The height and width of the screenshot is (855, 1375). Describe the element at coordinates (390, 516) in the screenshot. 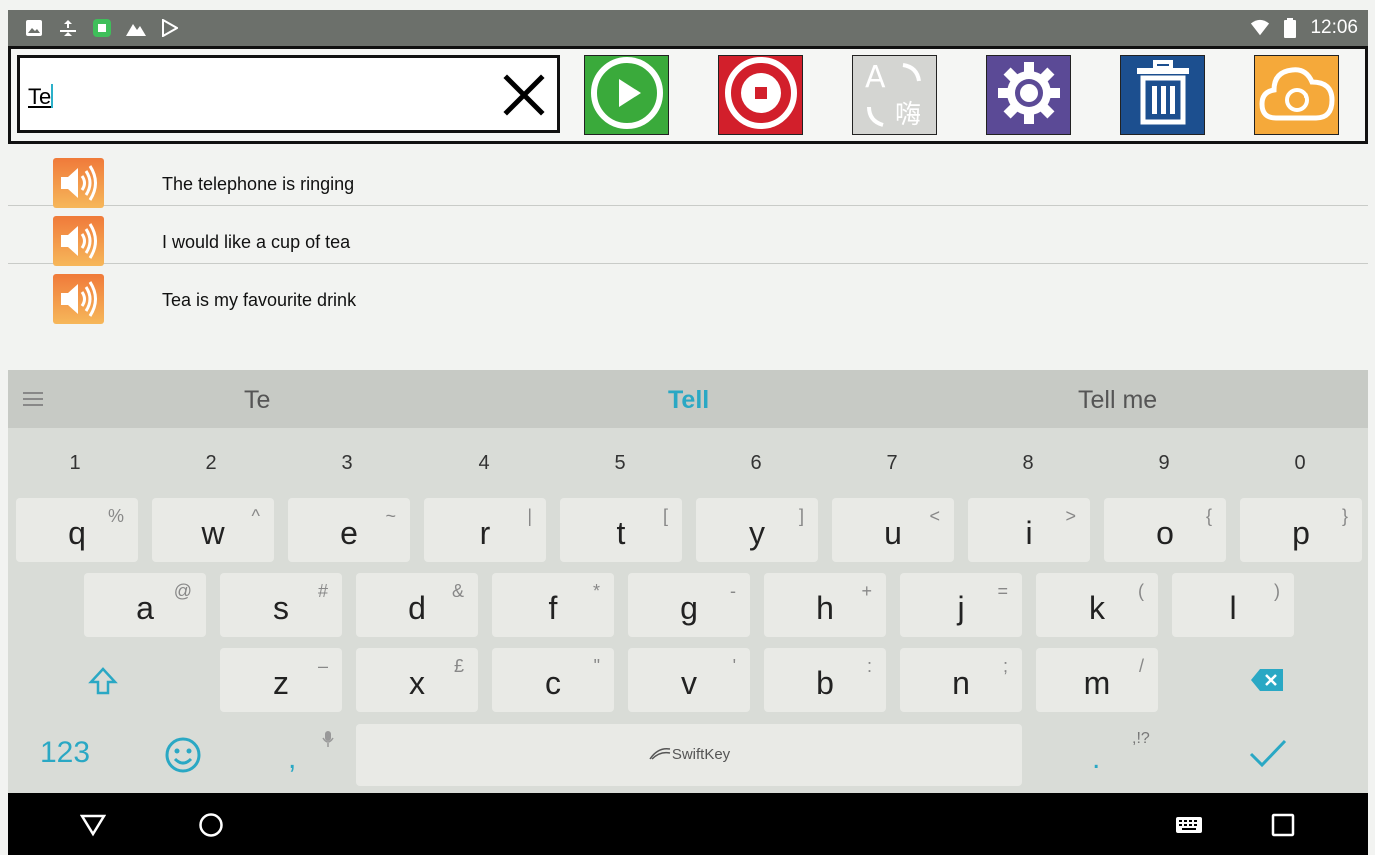

I see `key-alt-label: ~` at that location.